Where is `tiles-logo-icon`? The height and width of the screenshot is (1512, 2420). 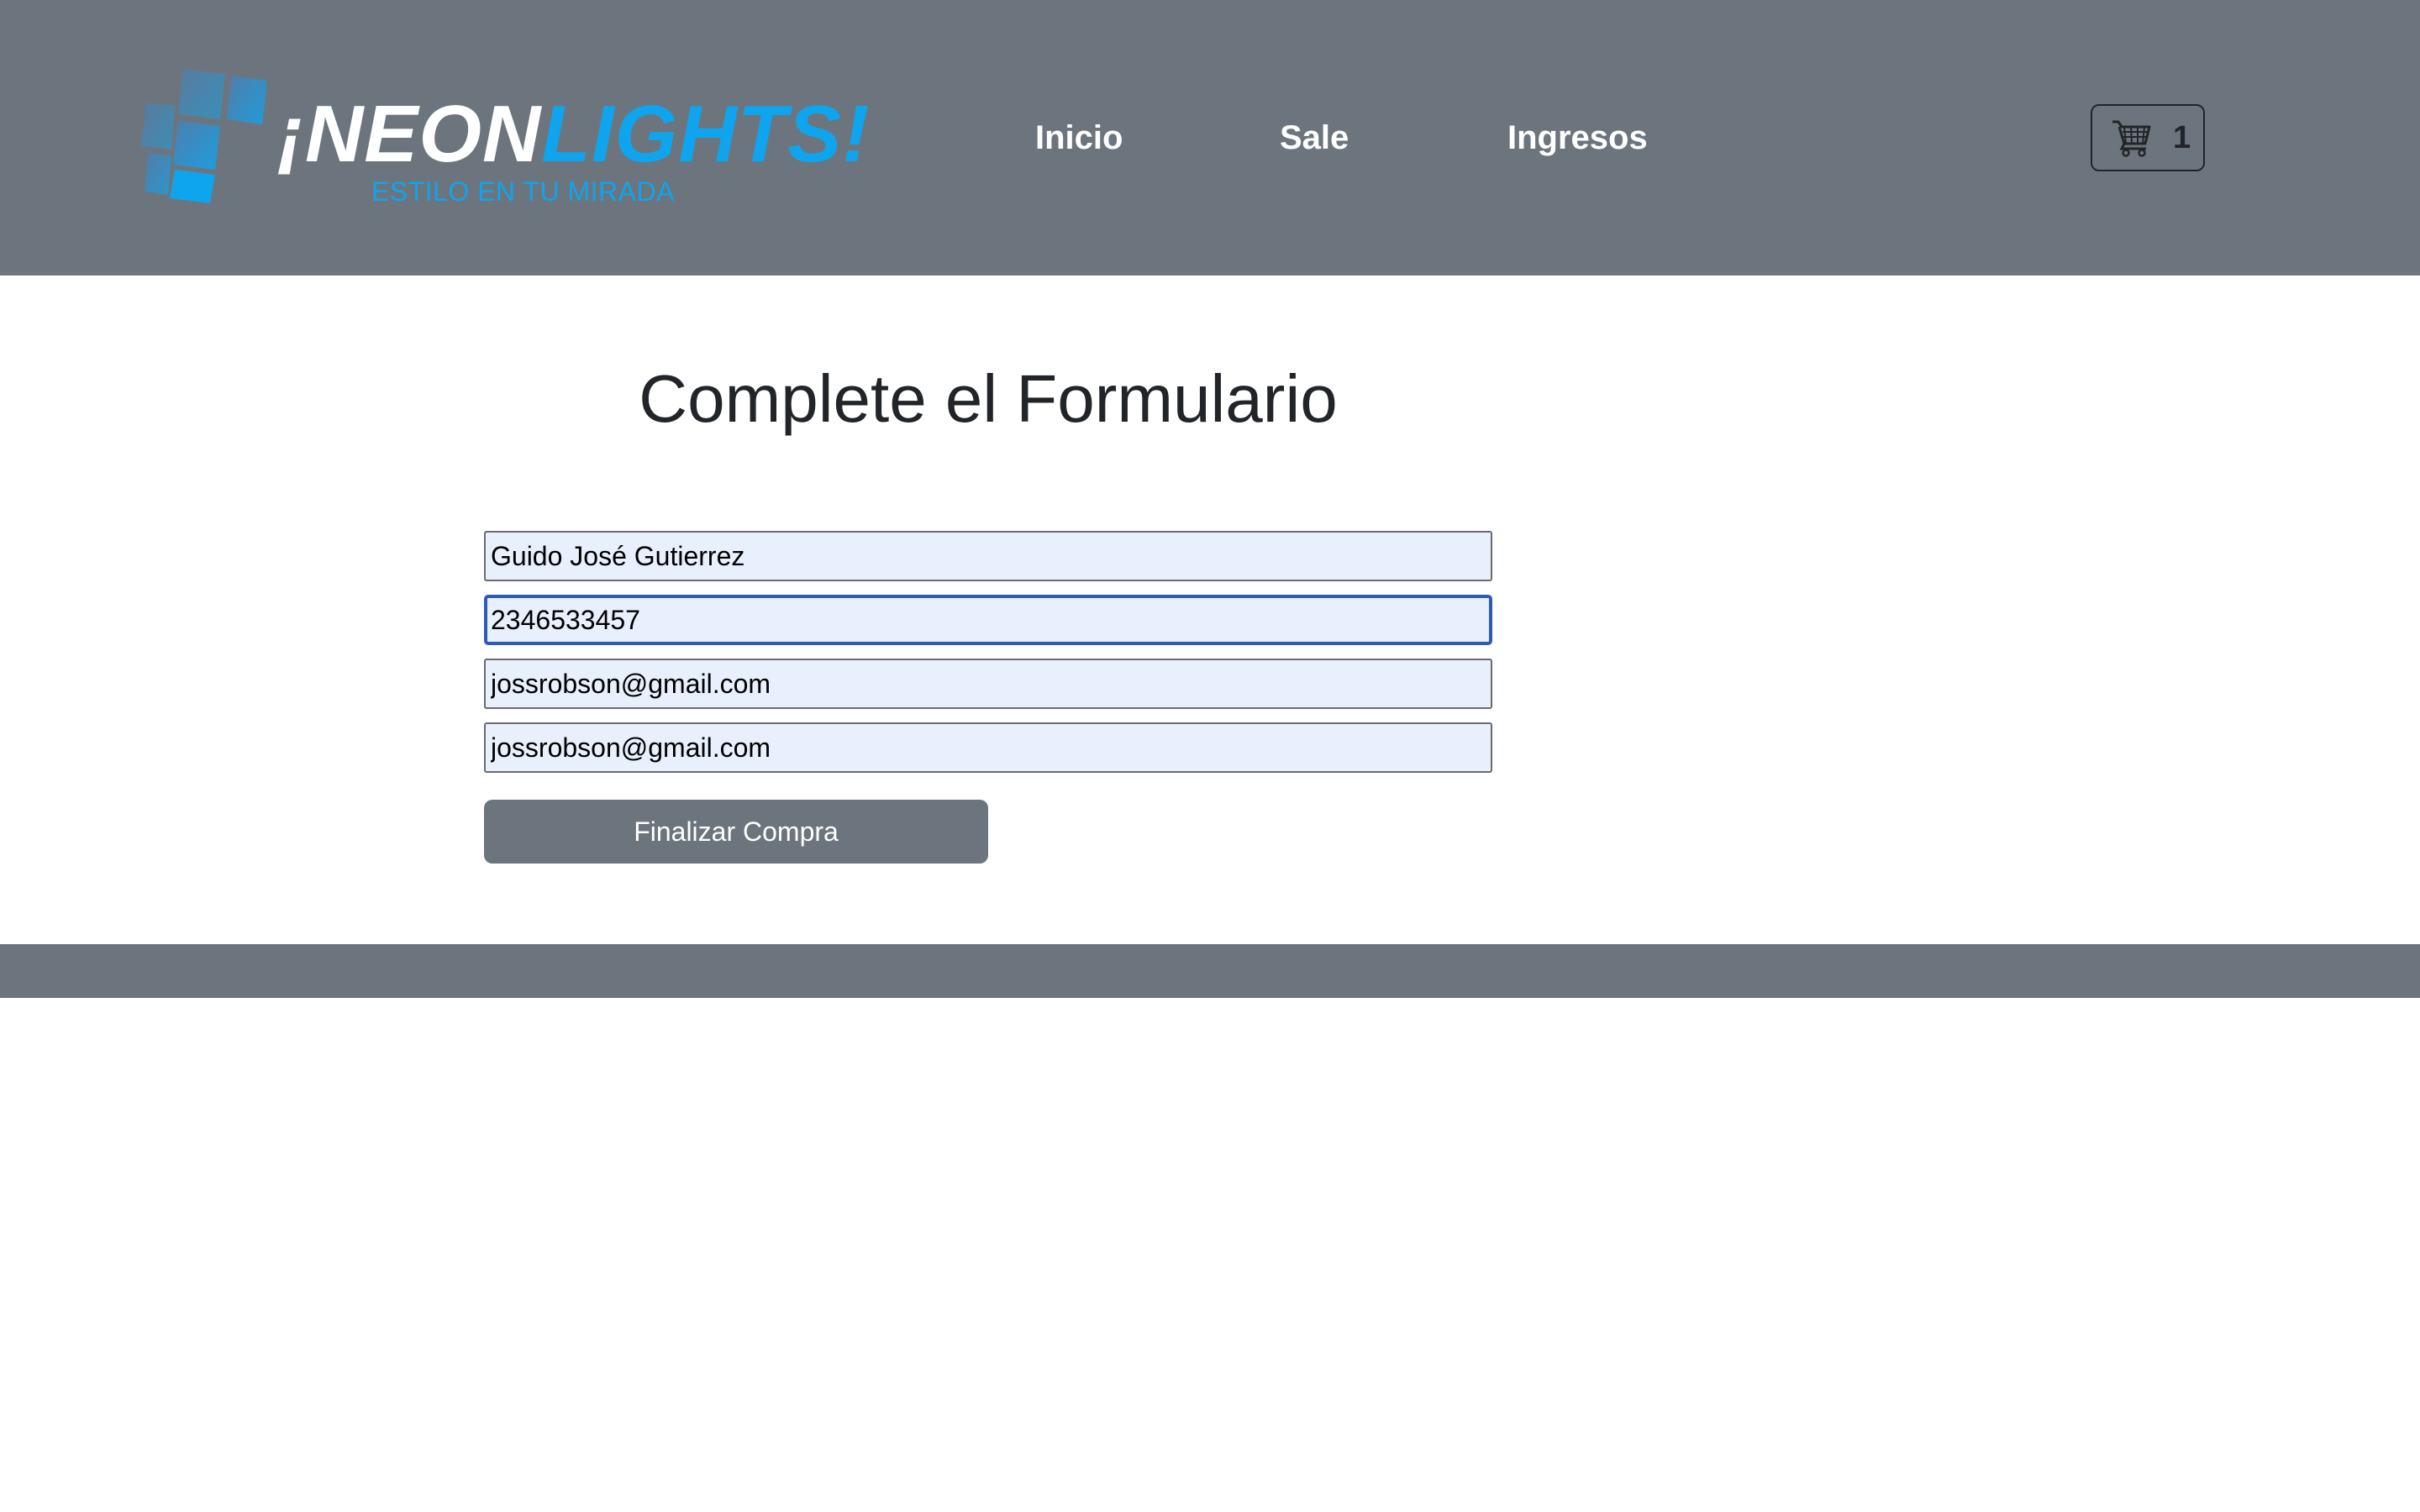 tiles-logo-icon is located at coordinates (204, 136).